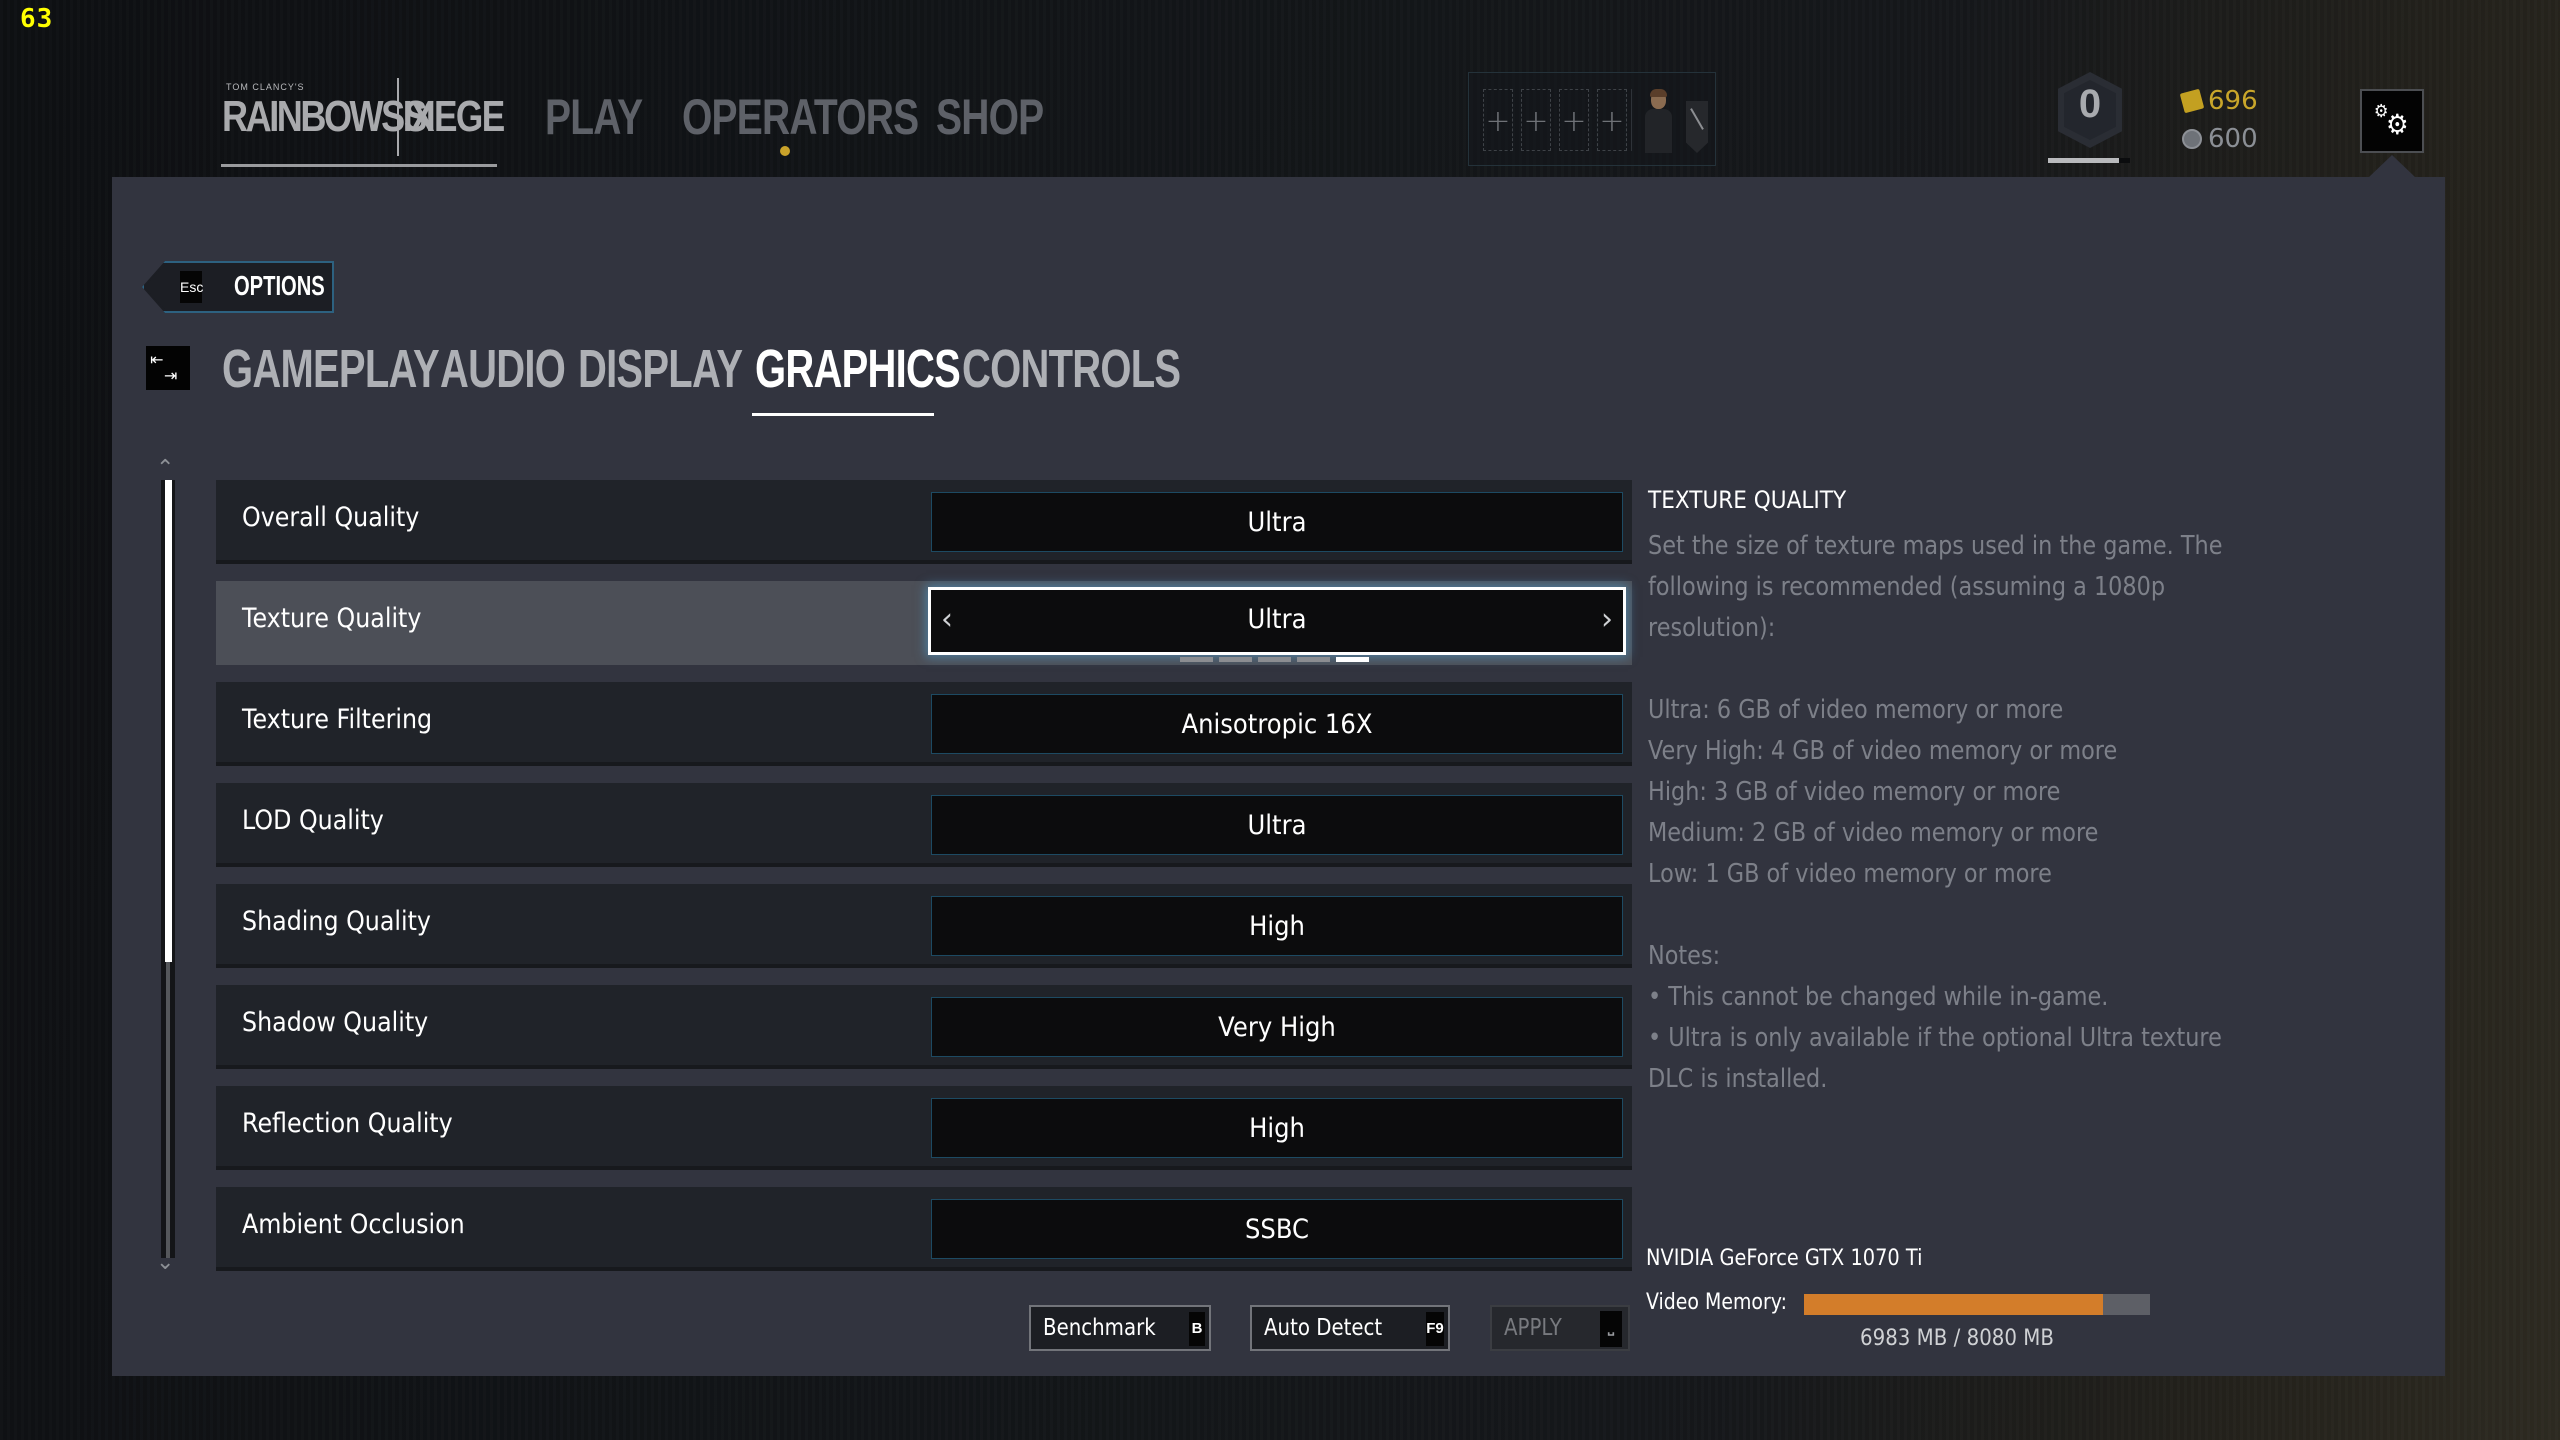 This screenshot has width=2560, height=1440. I want to click on tab-gameplay: GAMEPLAY, so click(331, 369).